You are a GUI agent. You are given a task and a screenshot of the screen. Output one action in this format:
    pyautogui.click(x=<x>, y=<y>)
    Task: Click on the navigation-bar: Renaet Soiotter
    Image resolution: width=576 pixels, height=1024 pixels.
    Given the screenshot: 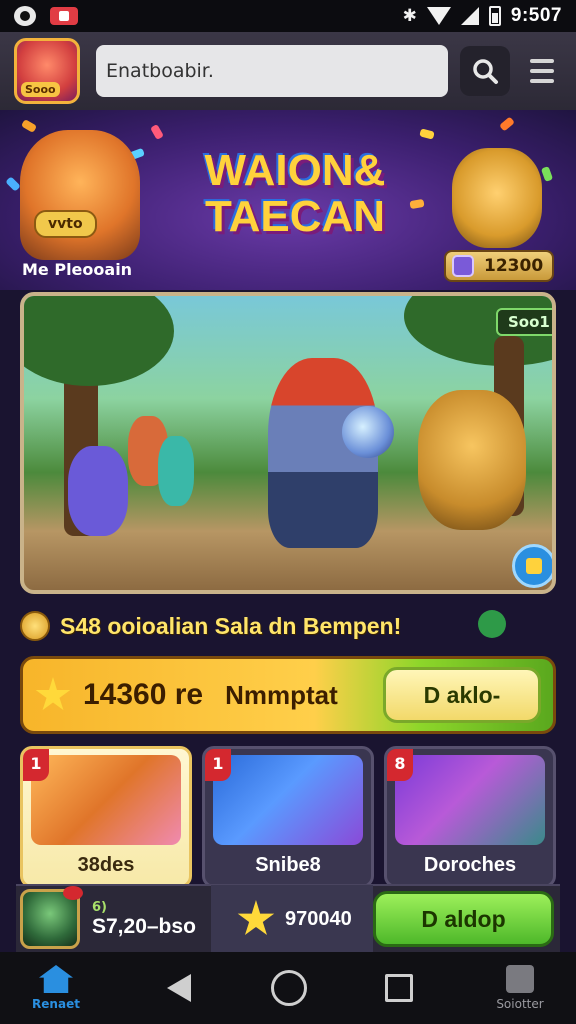 What is the action you would take?
    pyautogui.click(x=288, y=988)
    